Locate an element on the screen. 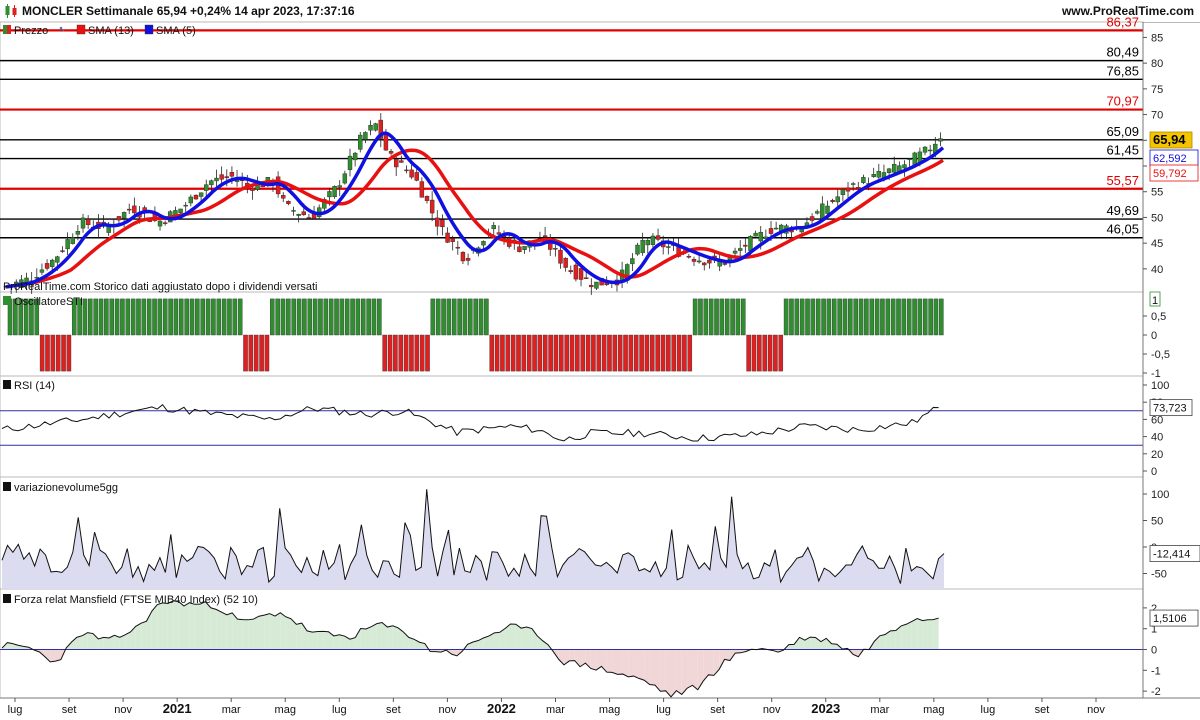 The height and width of the screenshot is (720, 1200). x-tick-label: lug is located at coordinates (988, 710).